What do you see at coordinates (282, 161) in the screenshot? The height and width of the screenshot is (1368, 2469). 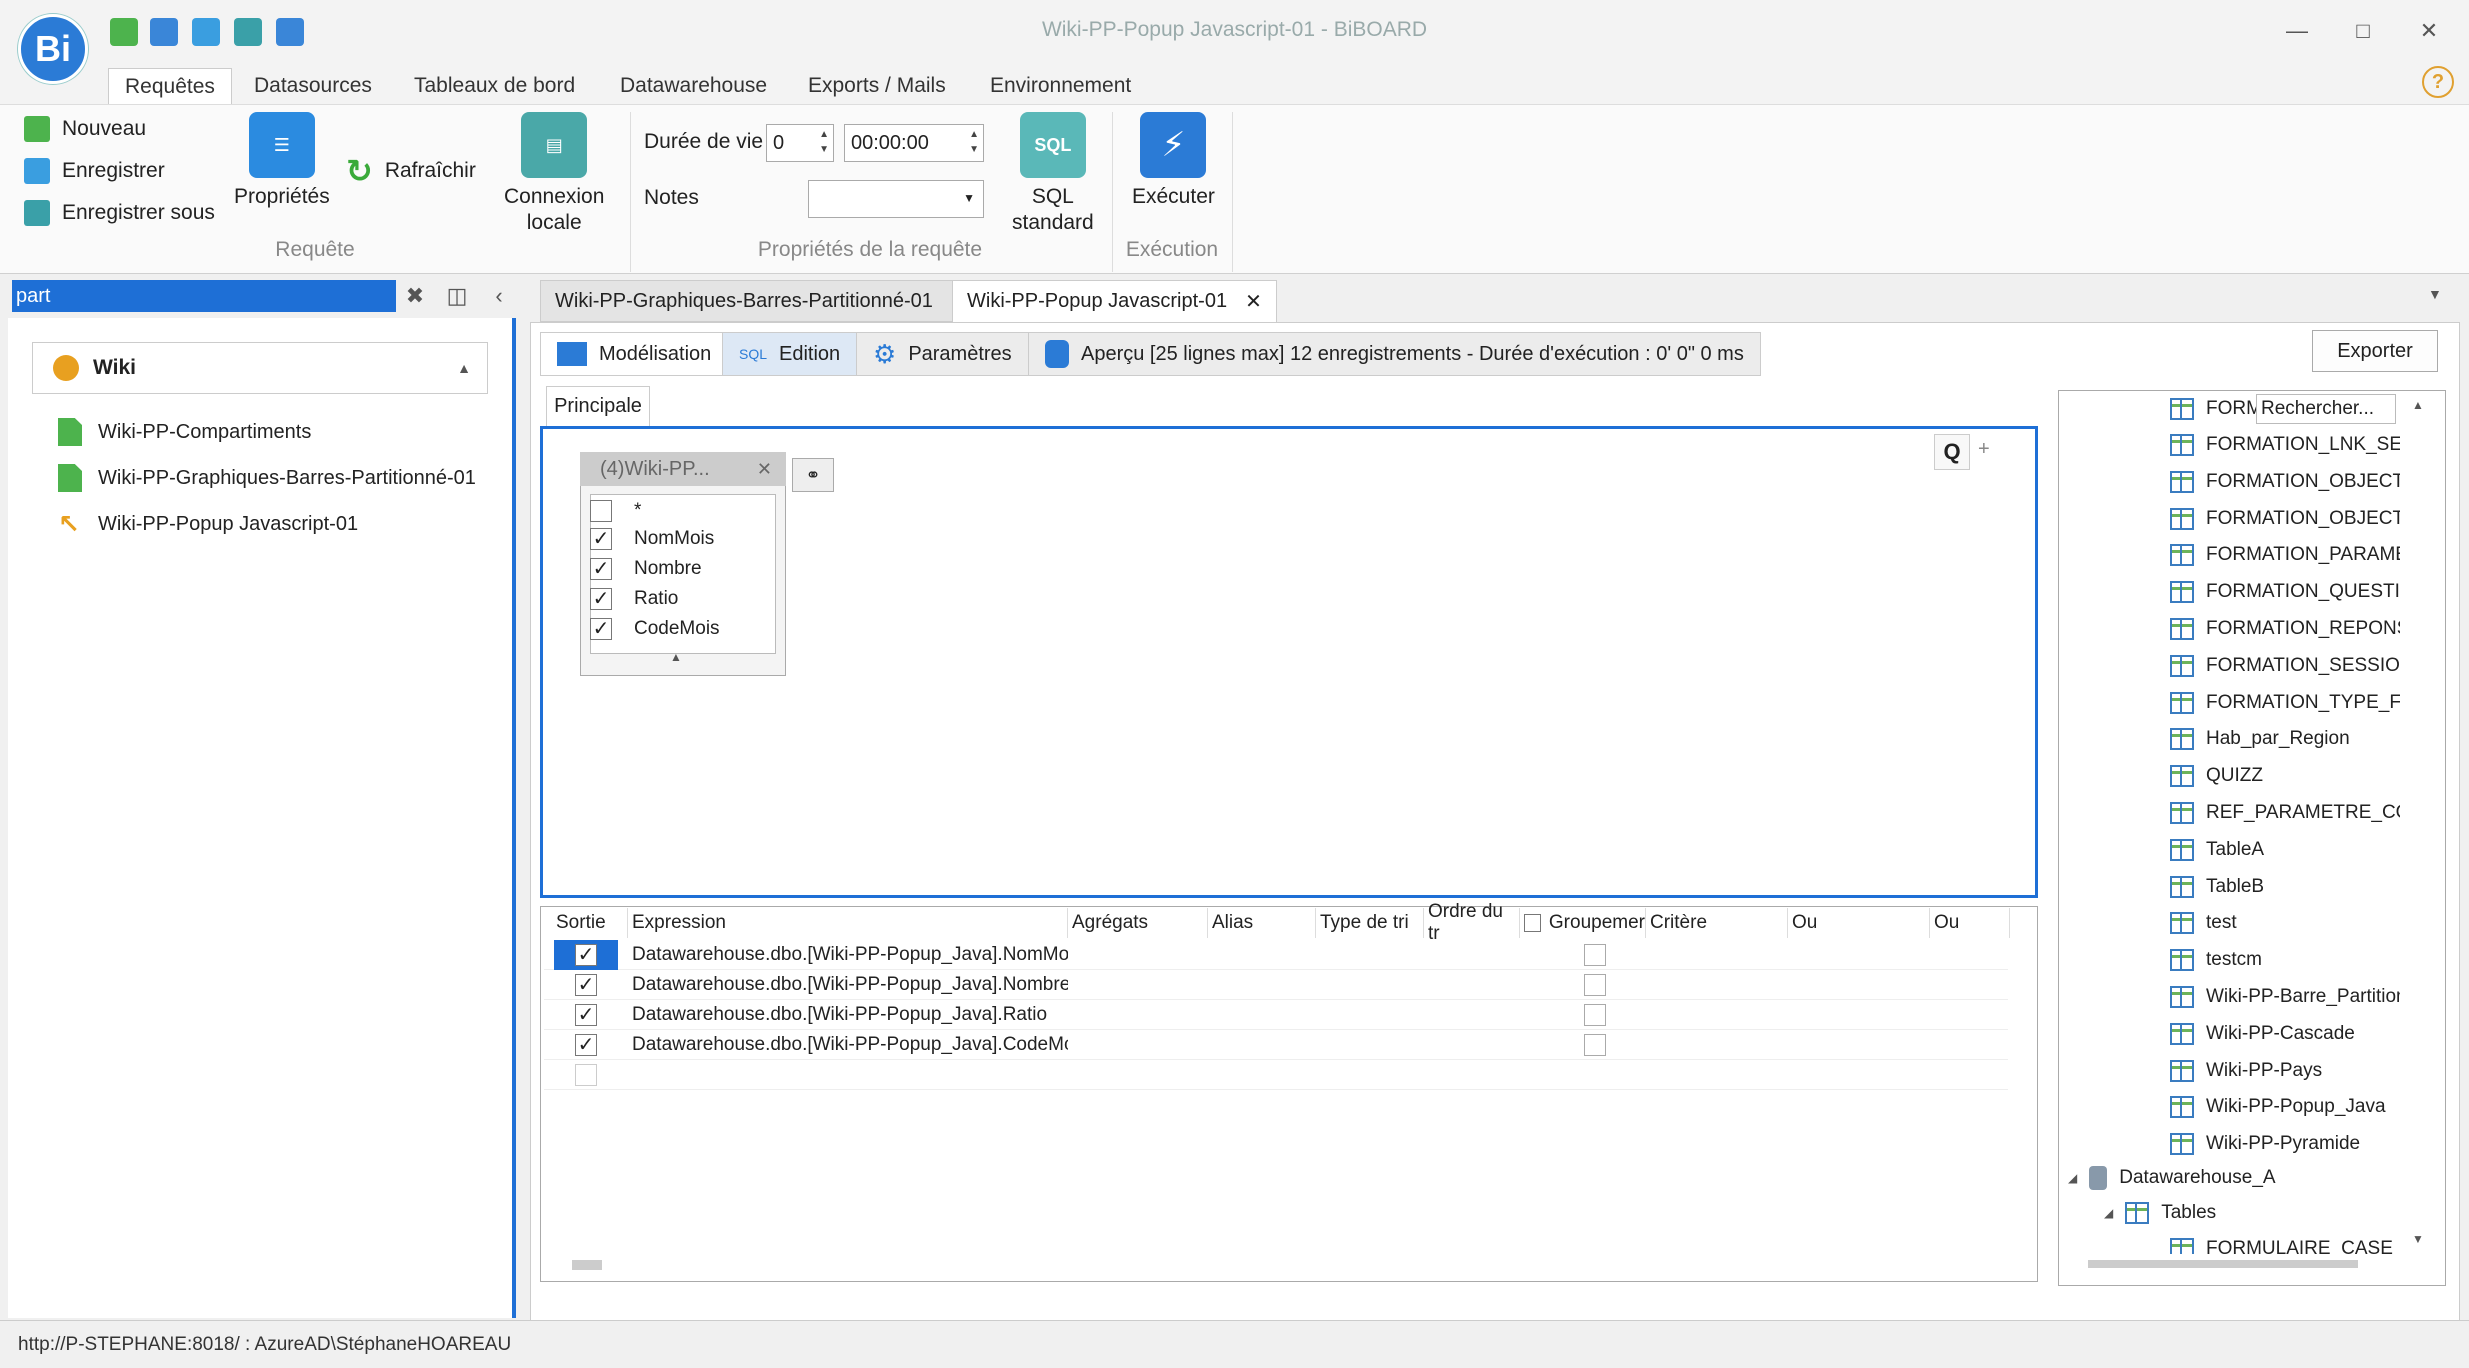 I see `proprietes-button: ☰ Propriétés` at bounding box center [282, 161].